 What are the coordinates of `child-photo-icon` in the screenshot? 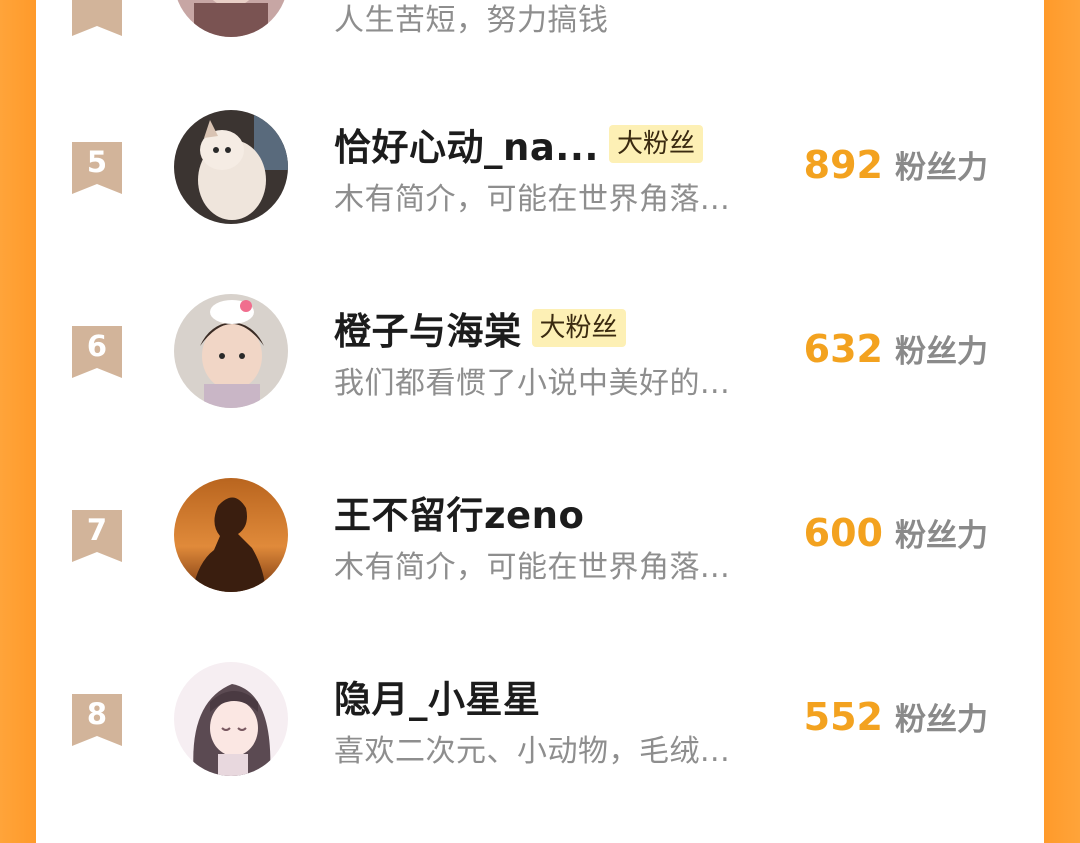 It's located at (231, 351).